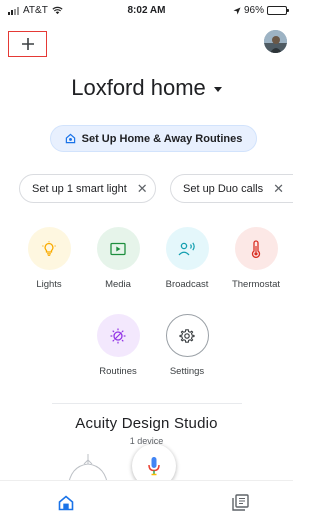  Describe the element at coordinates (256, 284) in the screenshot. I see `action-label: Thermostat` at that location.